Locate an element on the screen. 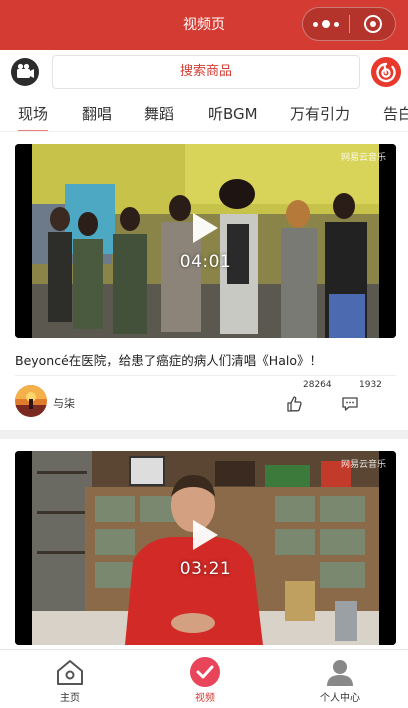 This screenshot has height=708, width=408. search-row: 搜索商品 is located at coordinates (204, 73).